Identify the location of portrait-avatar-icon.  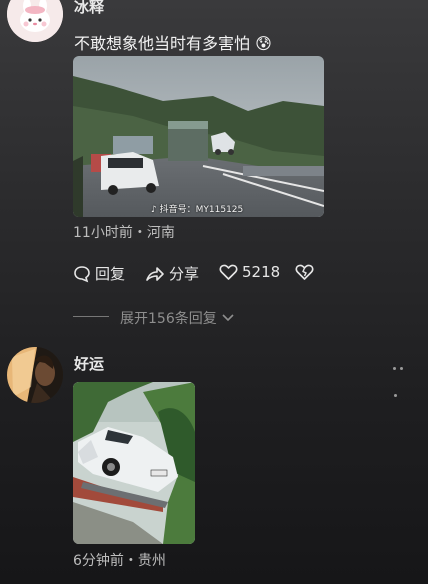
(35, 375).